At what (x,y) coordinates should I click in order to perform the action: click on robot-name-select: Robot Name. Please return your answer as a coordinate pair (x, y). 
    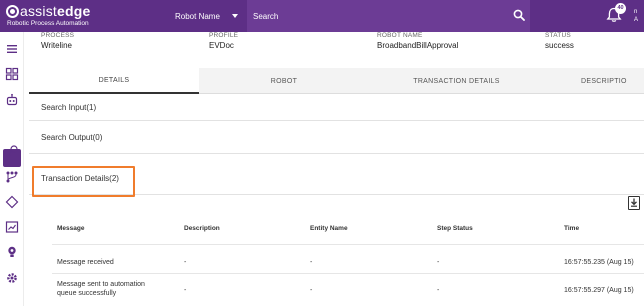
    Looking at the image, I should click on (207, 16).